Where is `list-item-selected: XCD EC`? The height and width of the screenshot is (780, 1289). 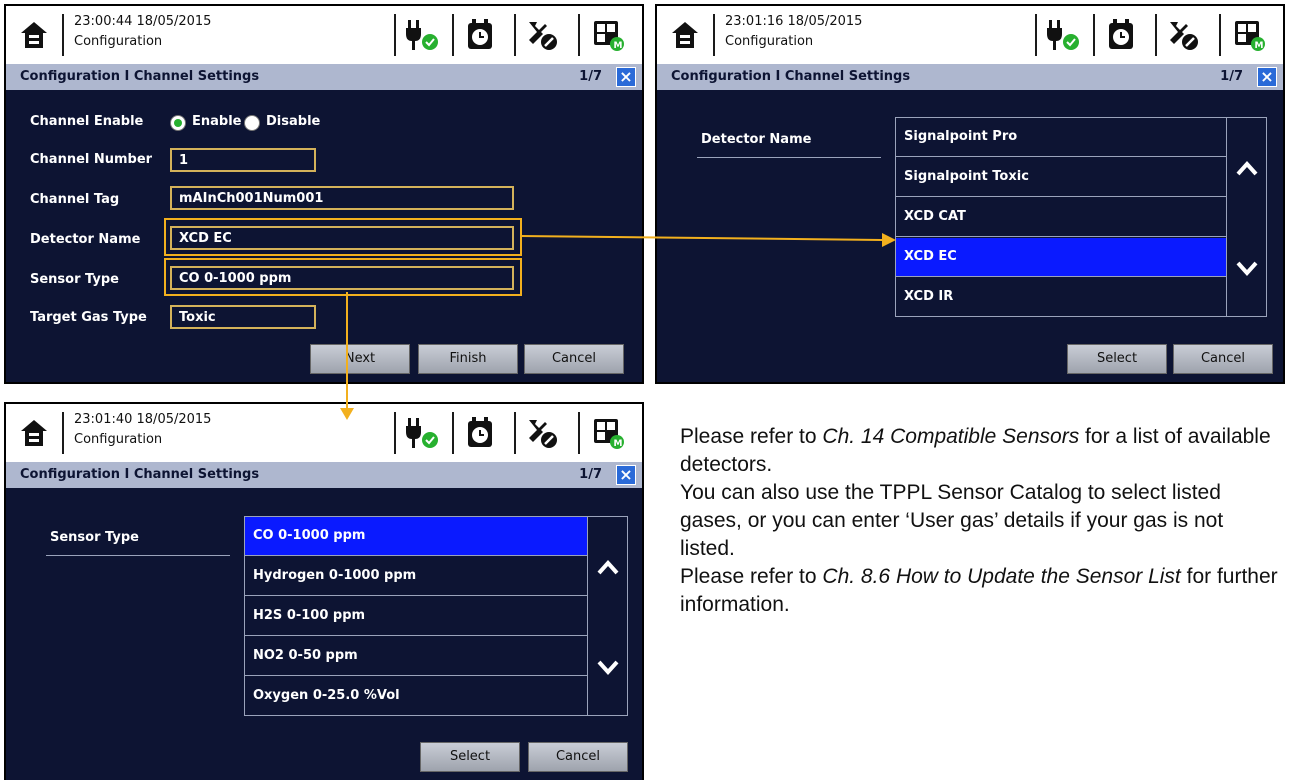
list-item-selected: XCD EC is located at coordinates (1061, 257).